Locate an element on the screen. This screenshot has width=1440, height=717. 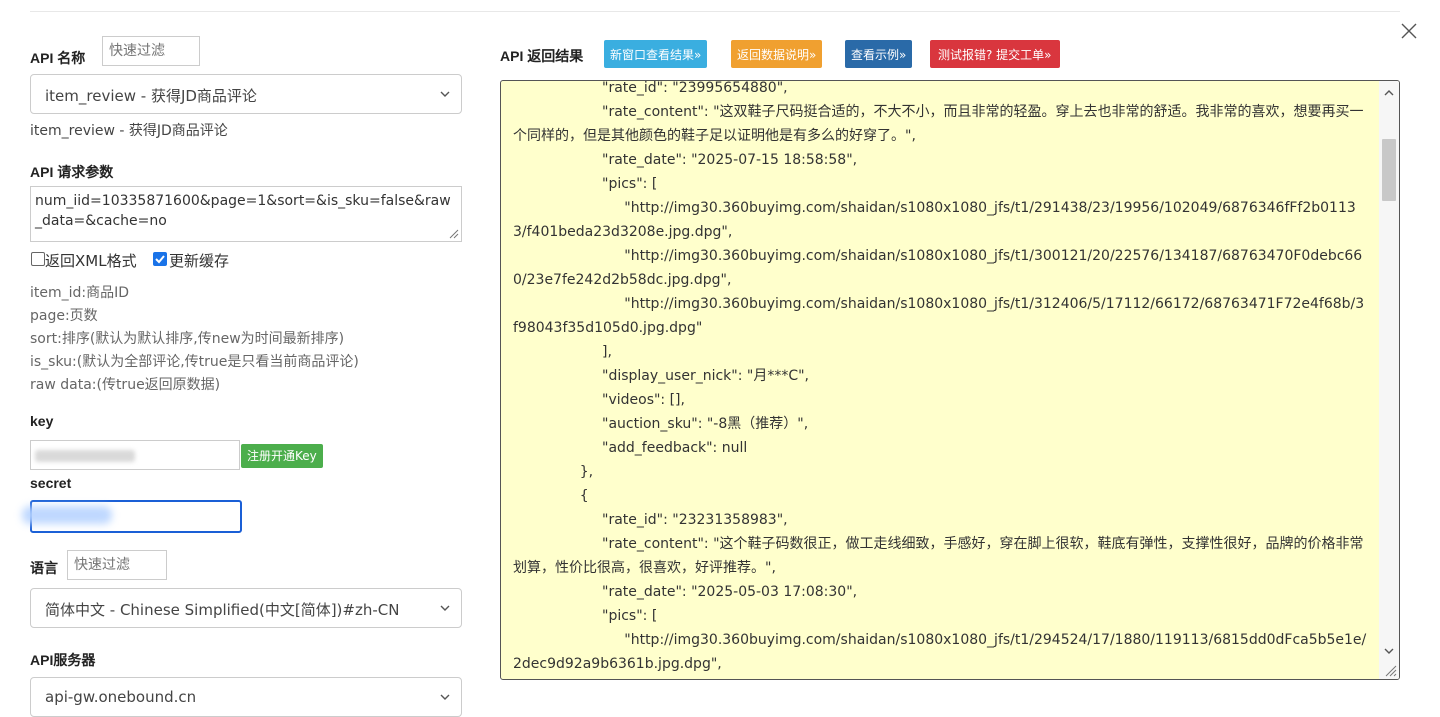
api-name-select: item_review - 获得JD商品评论 is located at coordinates (246, 94).